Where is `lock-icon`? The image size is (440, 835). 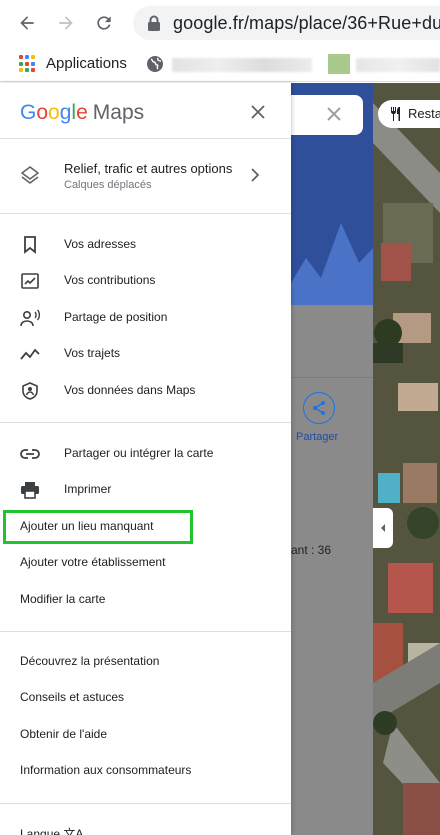 lock-icon is located at coordinates (154, 23).